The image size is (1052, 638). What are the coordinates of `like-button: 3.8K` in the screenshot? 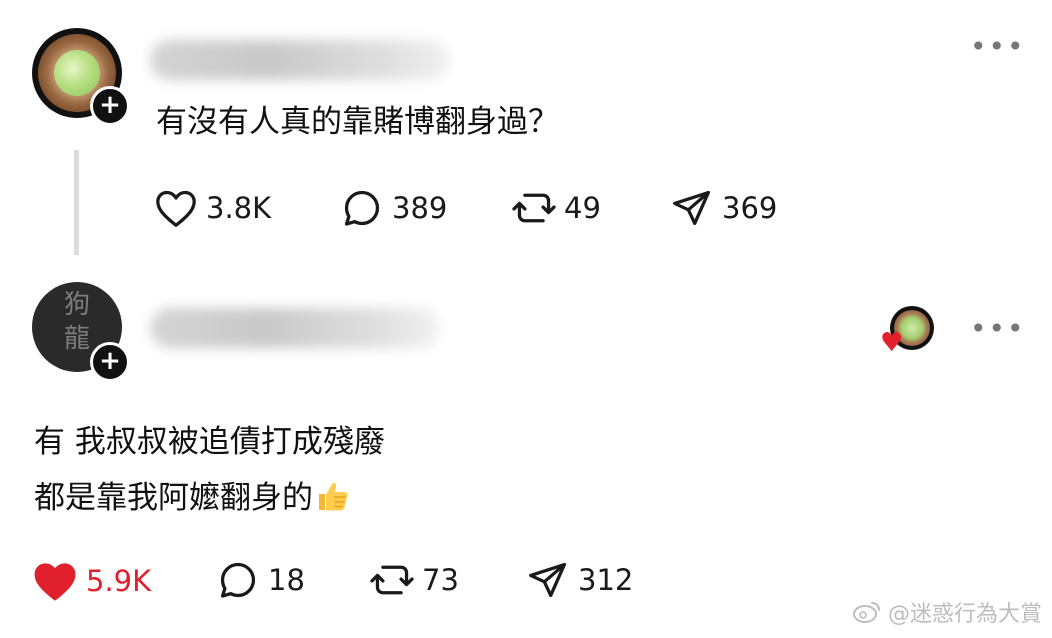 It's located at (212, 208).